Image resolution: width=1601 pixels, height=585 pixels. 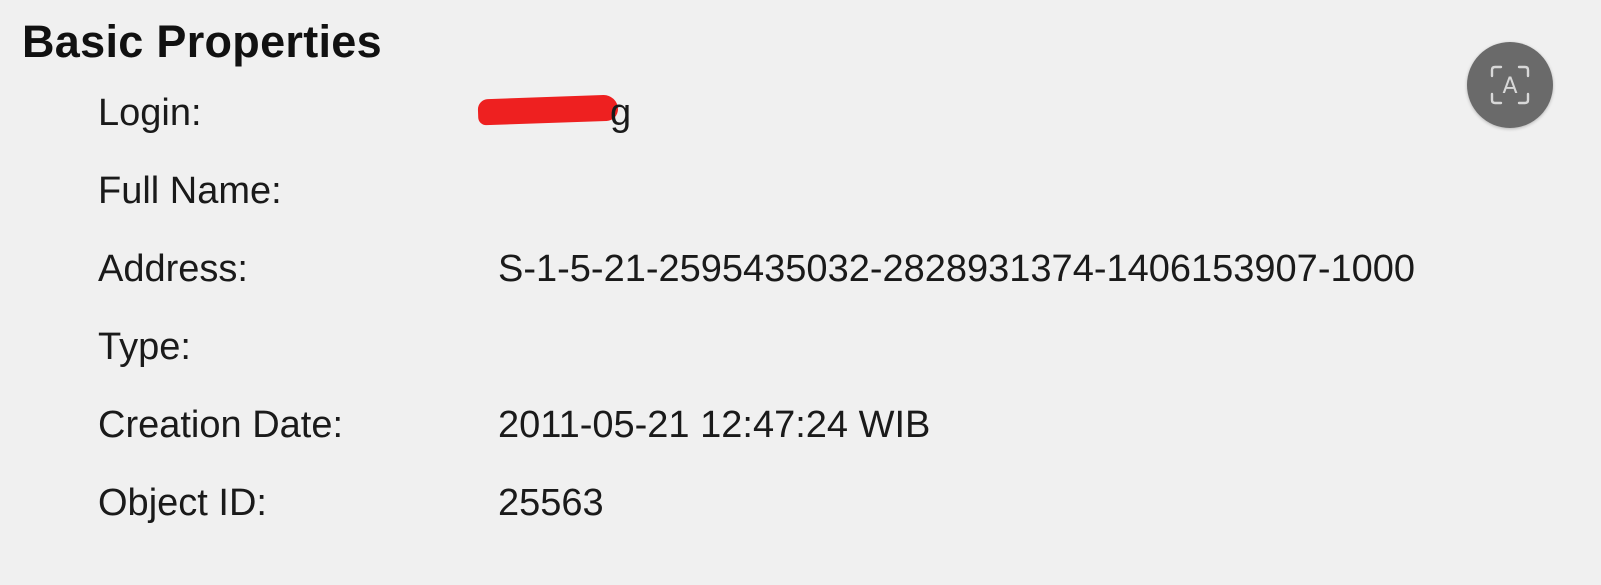 What do you see at coordinates (551, 503) in the screenshot?
I see `object-id-value: 25563` at bounding box center [551, 503].